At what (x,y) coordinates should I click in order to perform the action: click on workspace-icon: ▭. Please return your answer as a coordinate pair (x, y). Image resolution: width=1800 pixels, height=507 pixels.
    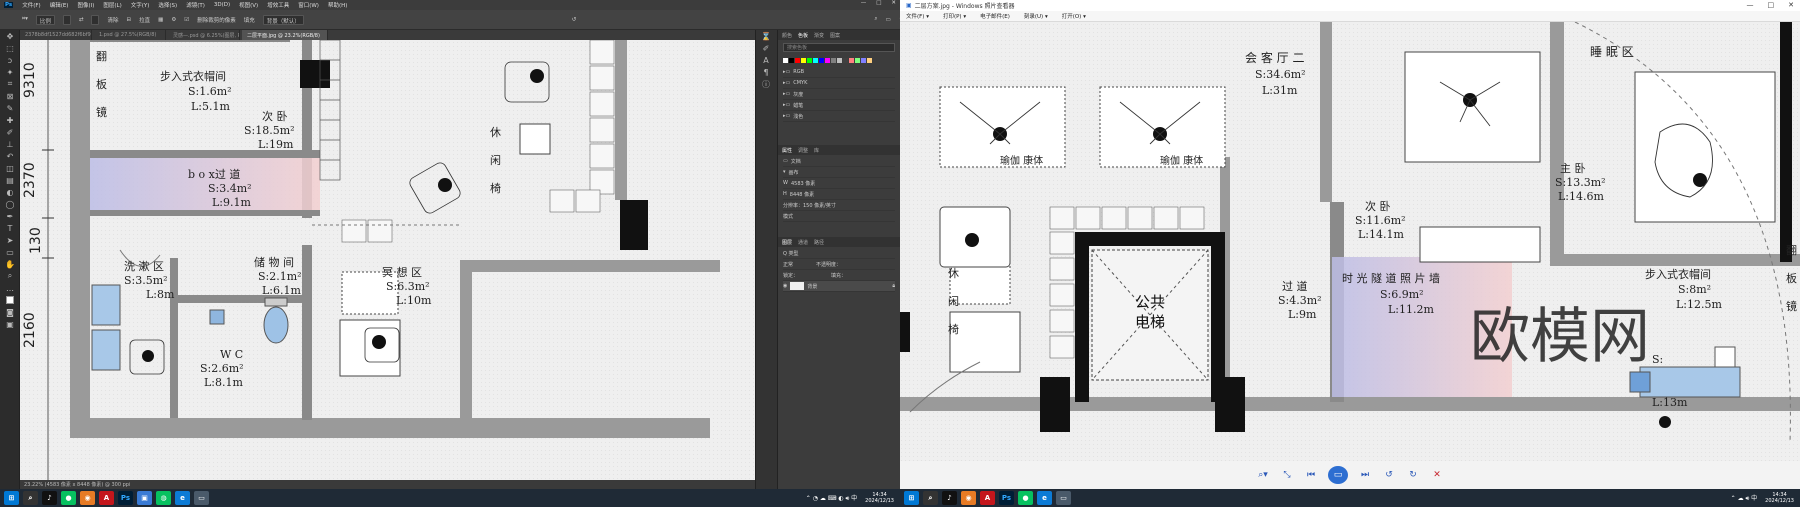
    Looking at the image, I should click on (887, 20).